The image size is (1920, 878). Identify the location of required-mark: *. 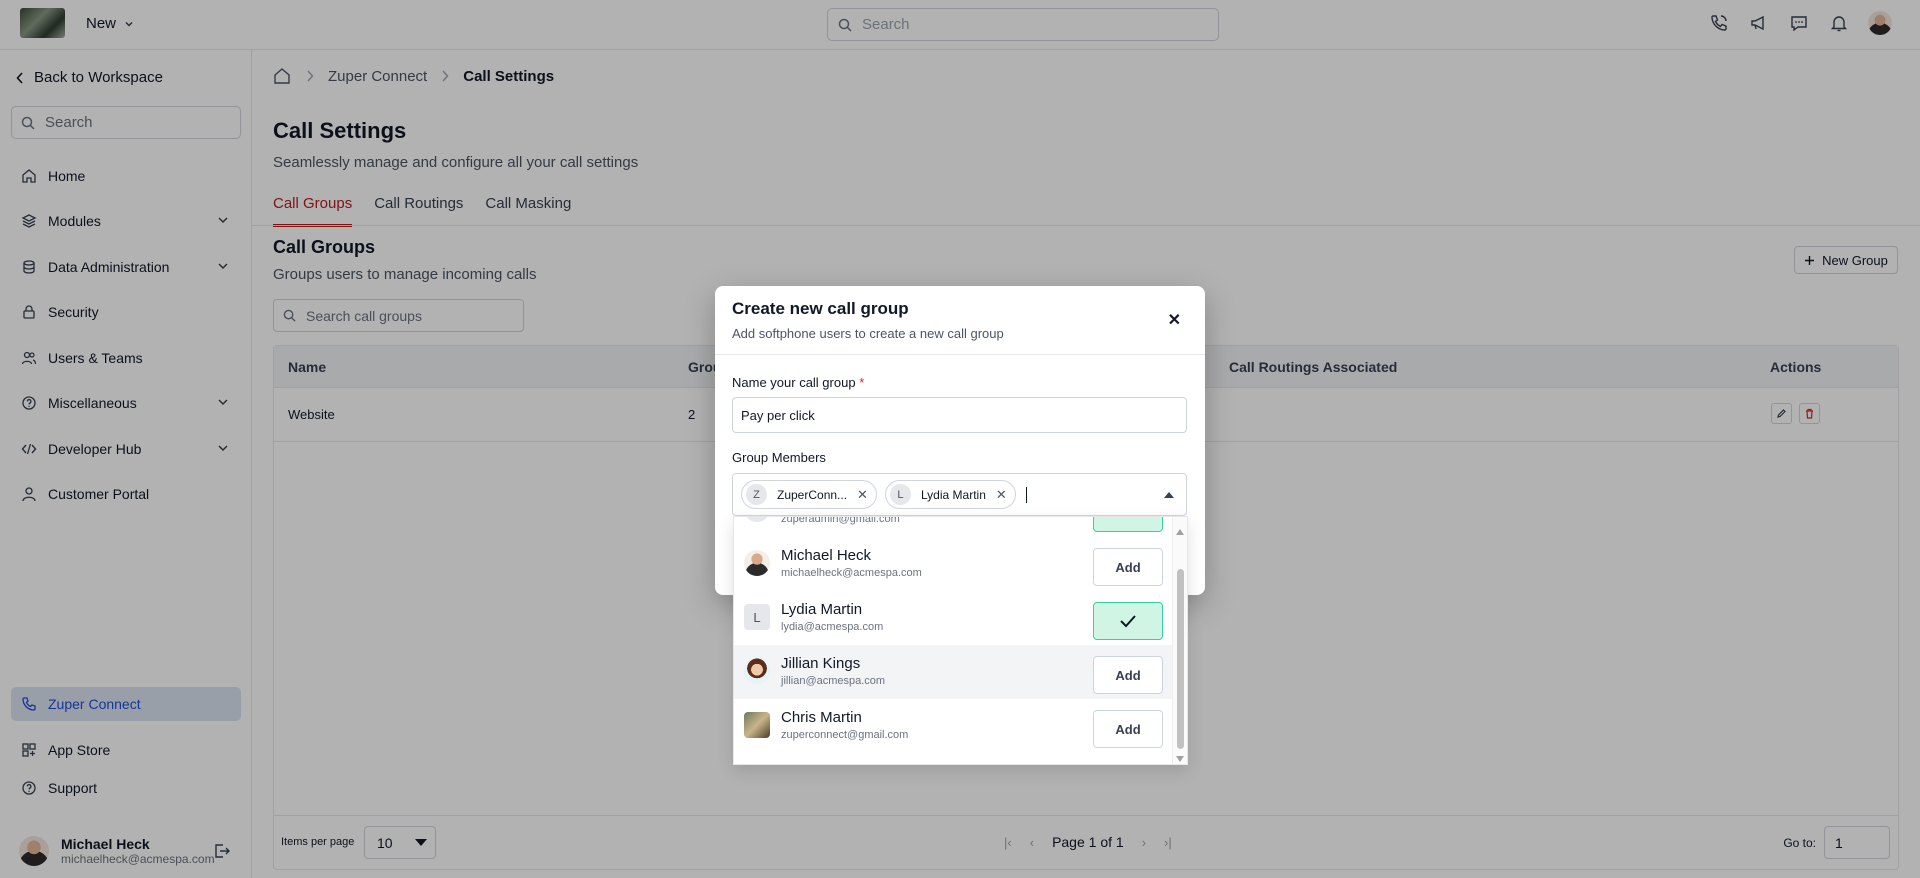
(862, 382).